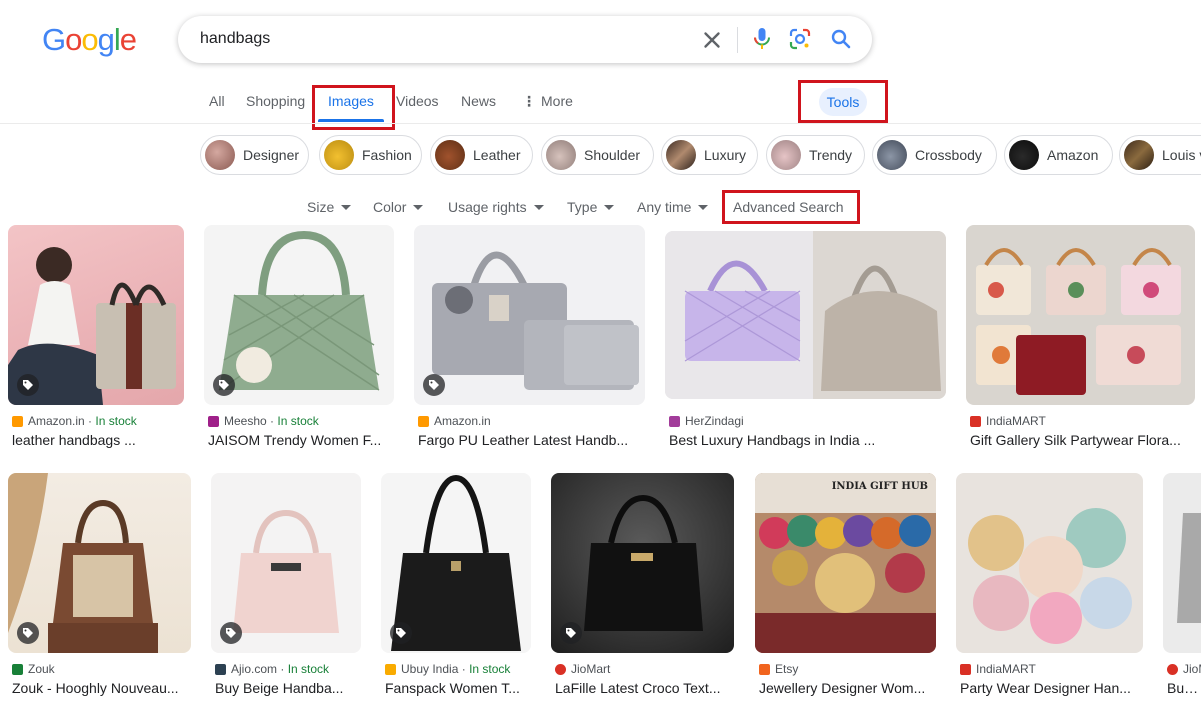  I want to click on chip-luxury: Luxury, so click(709, 155).